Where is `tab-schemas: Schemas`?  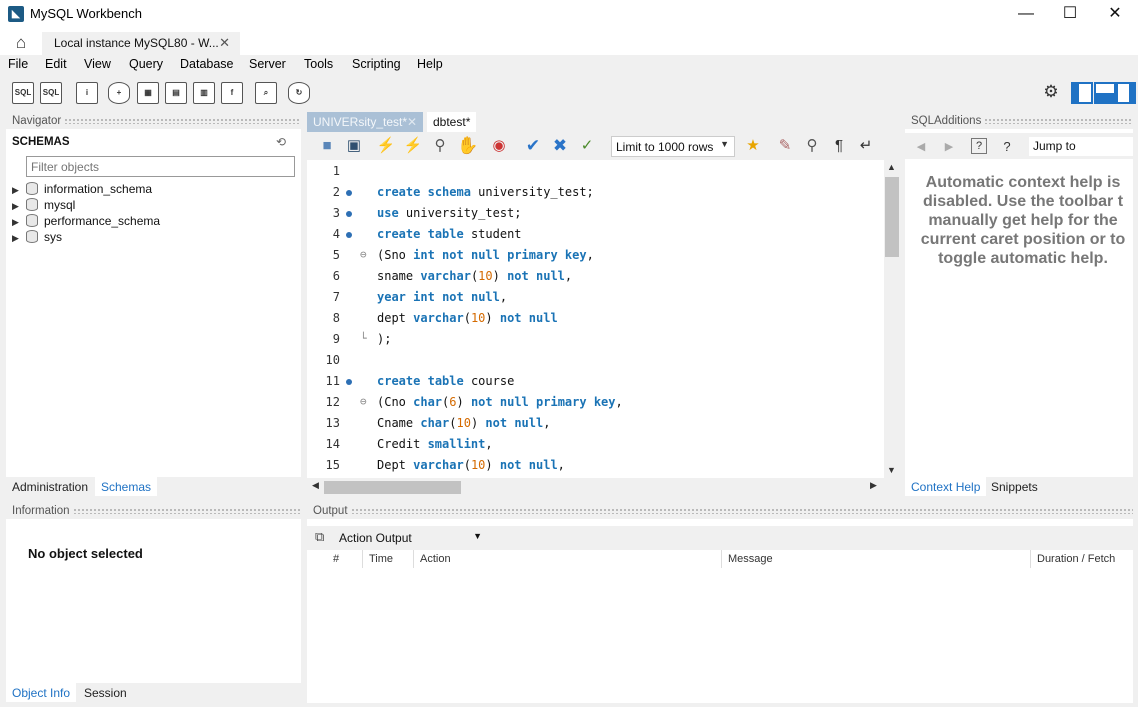
tab-schemas: Schemas is located at coordinates (126, 486).